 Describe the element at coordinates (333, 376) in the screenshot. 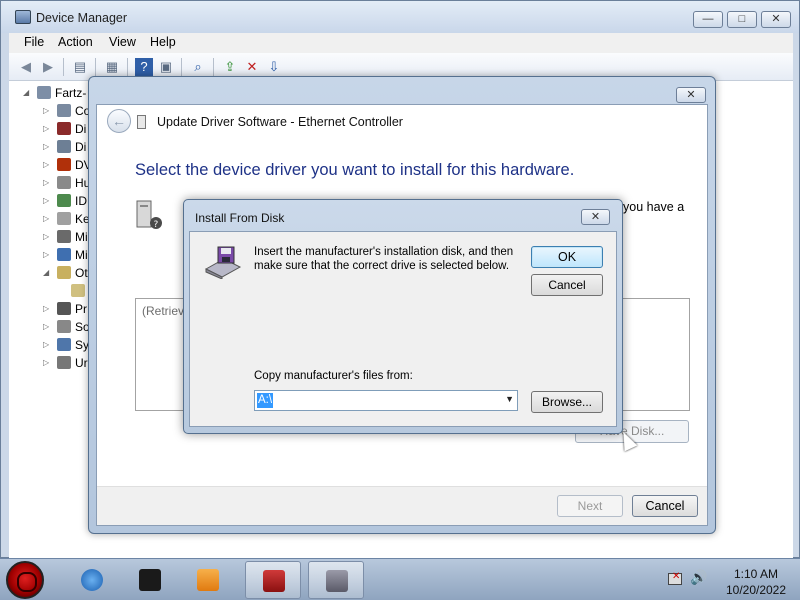

I see `copy-from-label: Copy manufacturer's files from:` at that location.